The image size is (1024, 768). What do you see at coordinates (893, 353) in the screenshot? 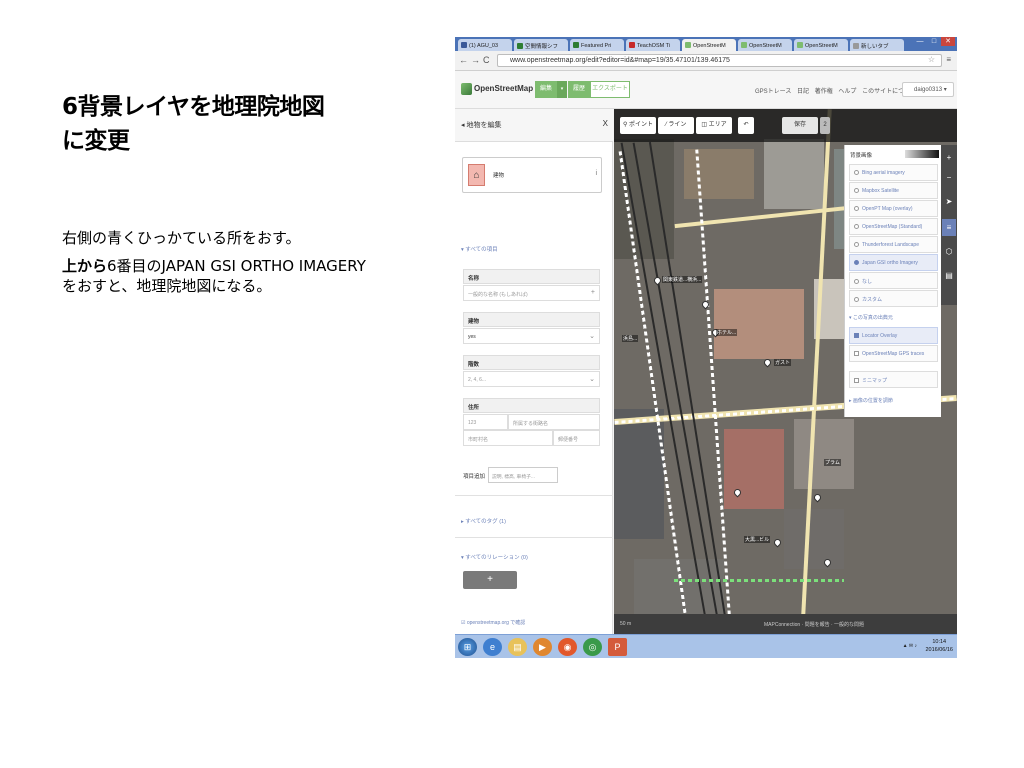
I see `overlay-option: OpenStreetMap GPS traces` at bounding box center [893, 353].